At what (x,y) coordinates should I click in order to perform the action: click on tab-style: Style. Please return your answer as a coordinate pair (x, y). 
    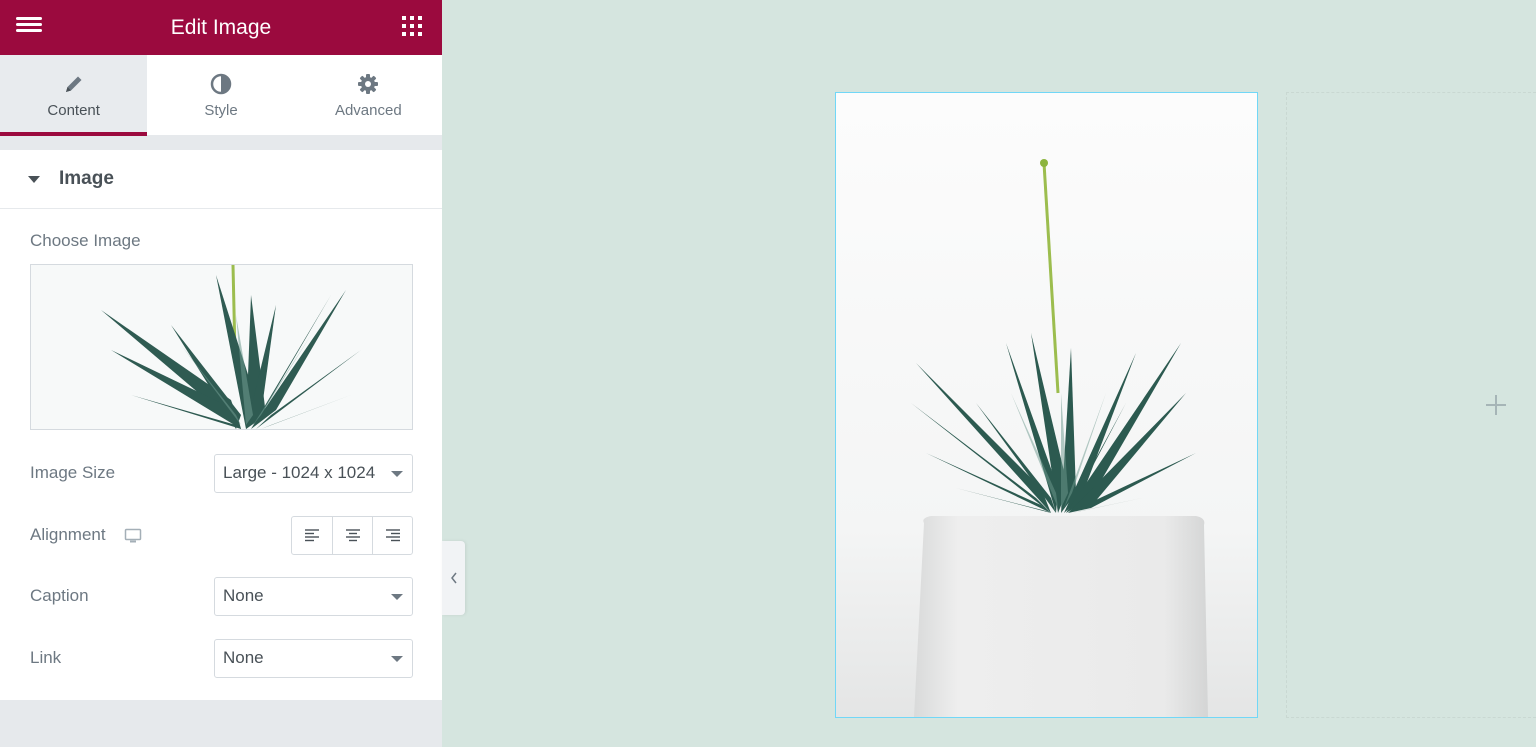
    Looking at the image, I should click on (220, 95).